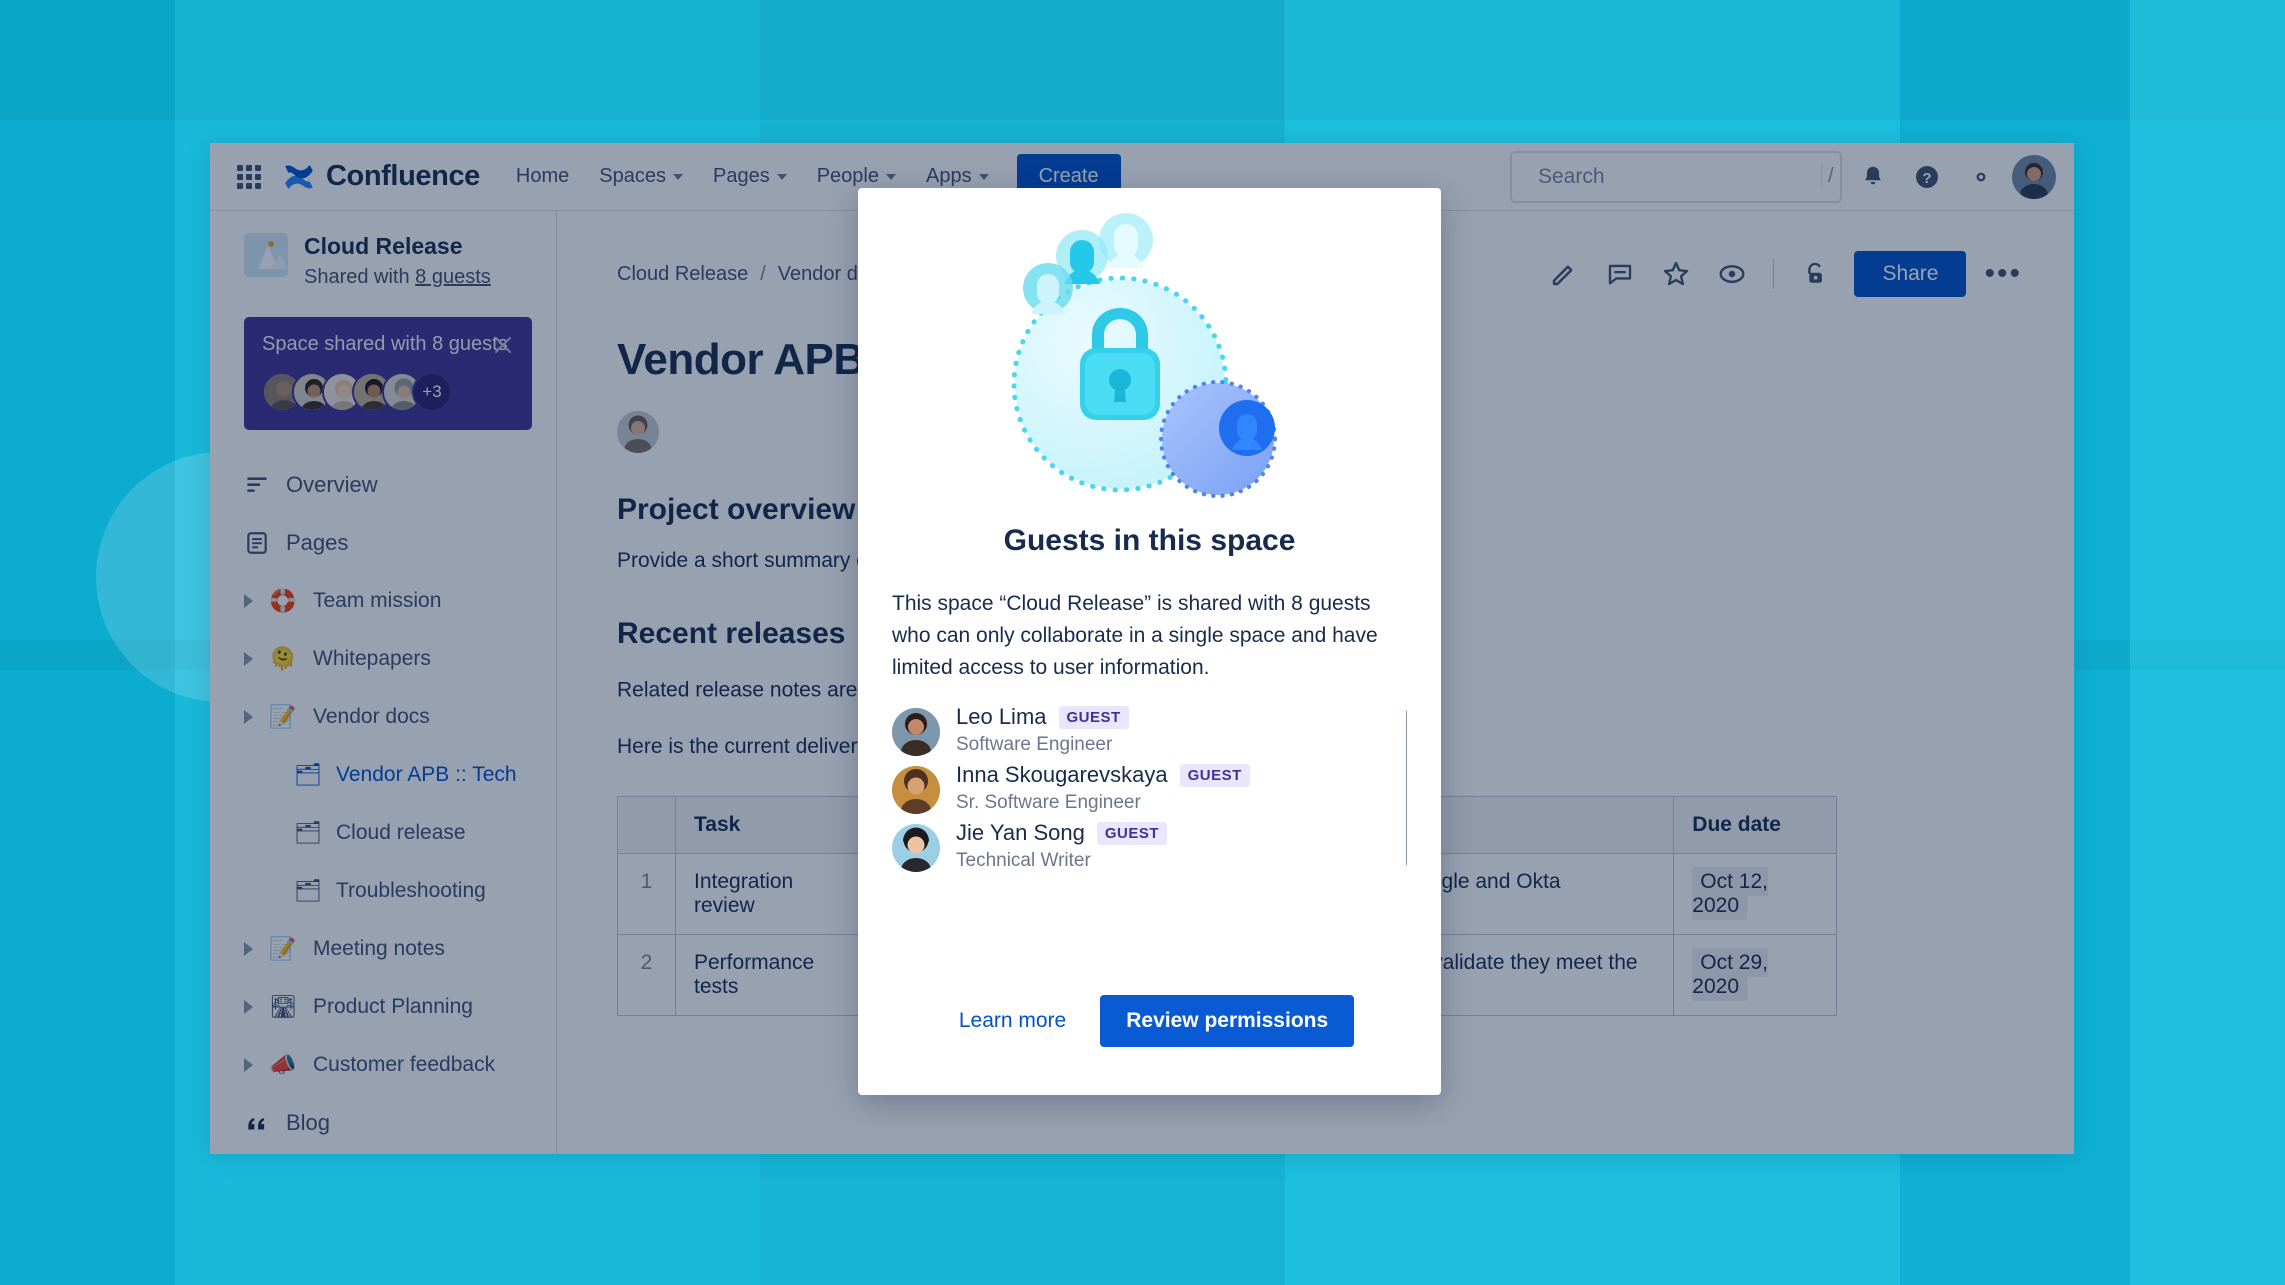  What do you see at coordinates (646, 975) in the screenshot?
I see `table-cell-index: 2` at bounding box center [646, 975].